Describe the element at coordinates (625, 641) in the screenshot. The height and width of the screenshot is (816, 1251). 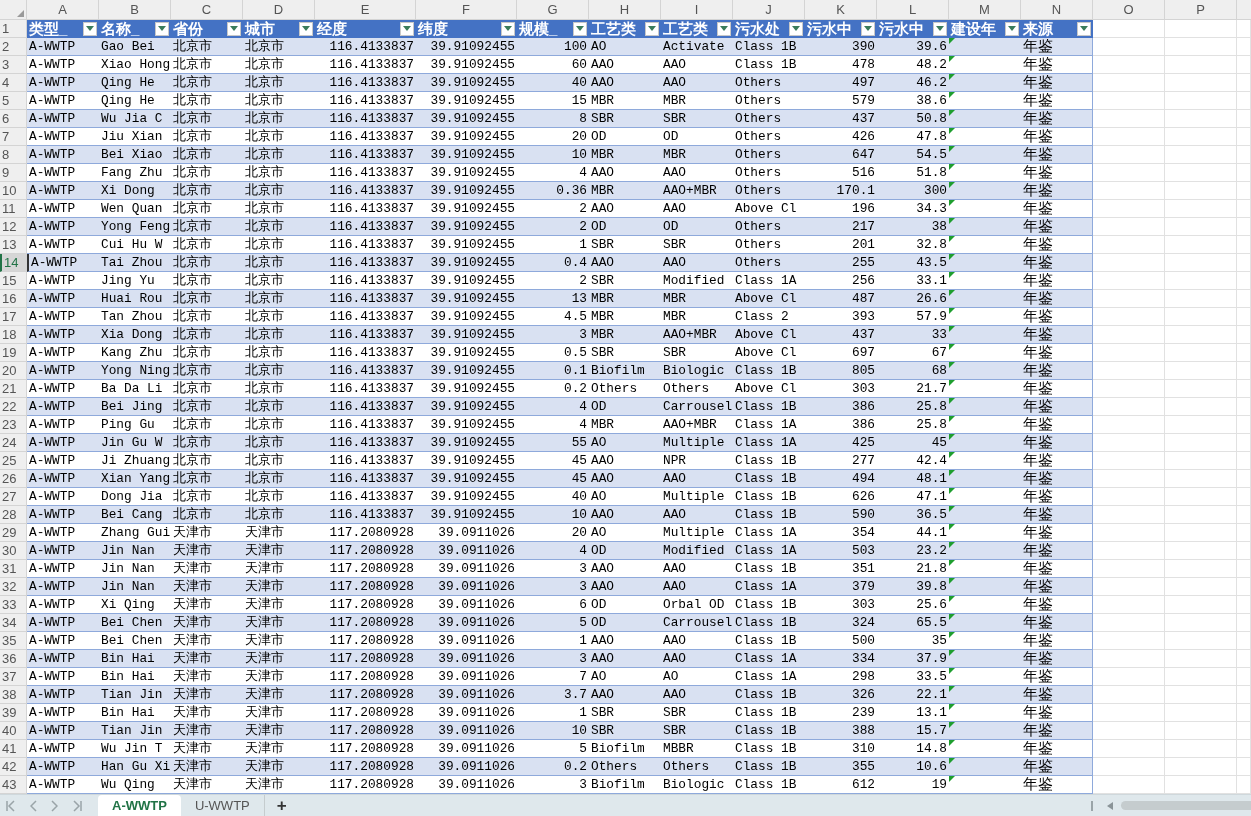
I see `table-cell: AAO` at that location.